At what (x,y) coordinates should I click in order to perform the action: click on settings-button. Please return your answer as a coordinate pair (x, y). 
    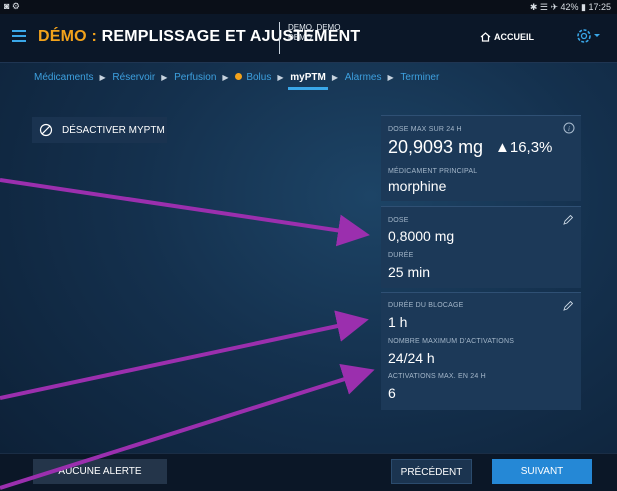
    Looking at the image, I should click on (588, 38).